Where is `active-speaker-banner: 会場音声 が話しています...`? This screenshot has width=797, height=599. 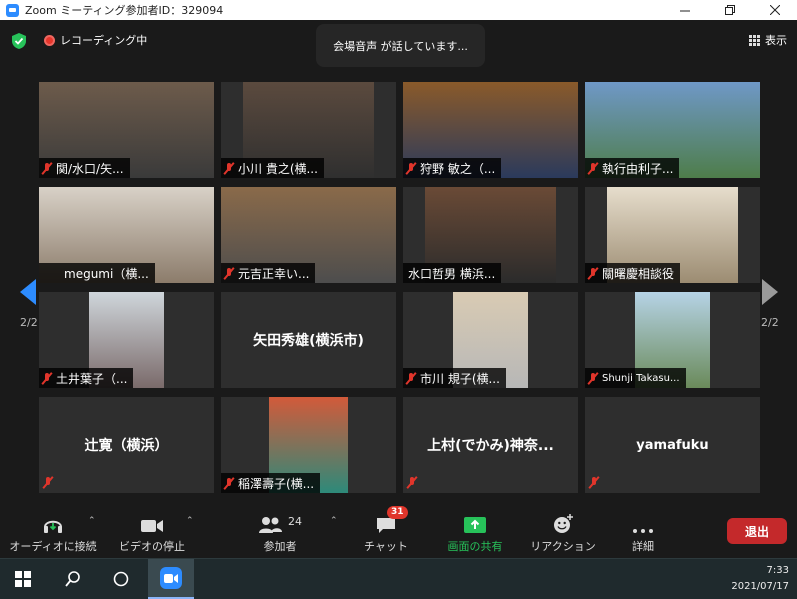
active-speaker-banner: 会場音声 が話しています... is located at coordinates (400, 45).